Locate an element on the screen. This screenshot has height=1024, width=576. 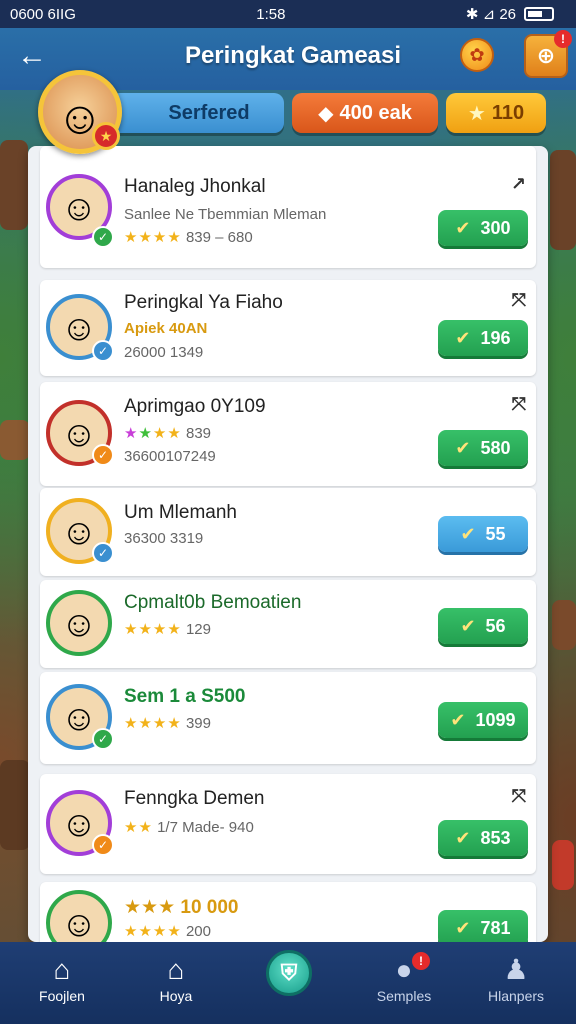
player-name-chip: Serfered is located at coordinates (197, 113).